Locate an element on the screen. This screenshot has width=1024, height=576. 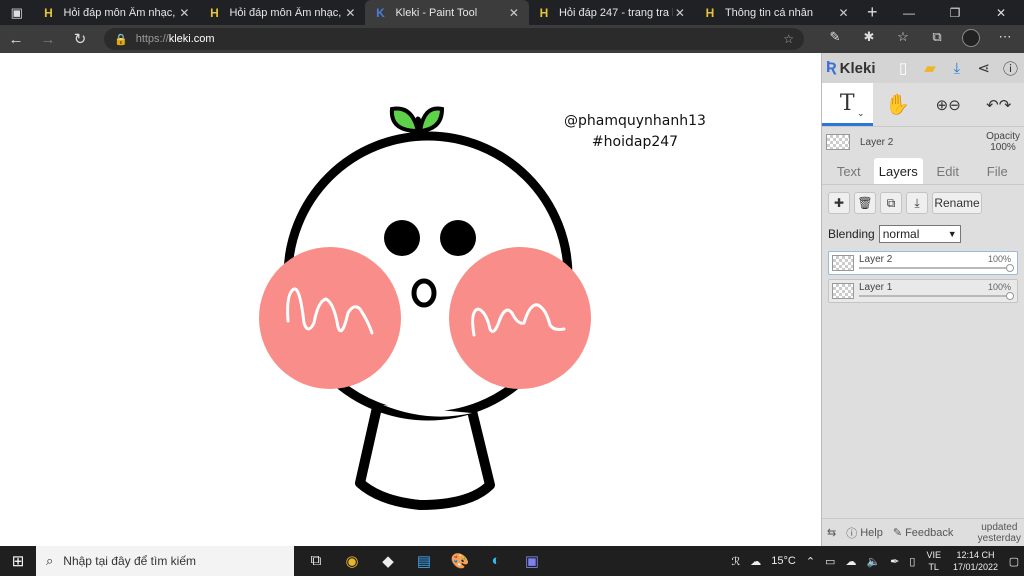
updated-info: updated yesterday is located at coordinates (1001, 533).